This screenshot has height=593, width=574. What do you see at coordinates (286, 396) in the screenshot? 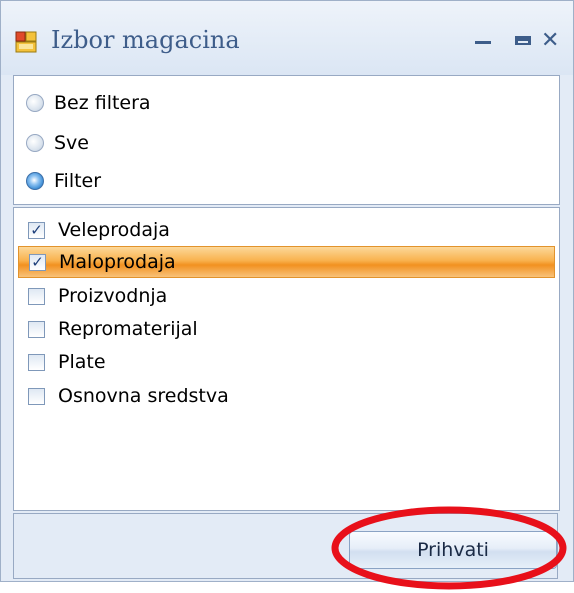
I see `list-item-osnovna-sredstva: Osnovna sredstva` at bounding box center [286, 396].